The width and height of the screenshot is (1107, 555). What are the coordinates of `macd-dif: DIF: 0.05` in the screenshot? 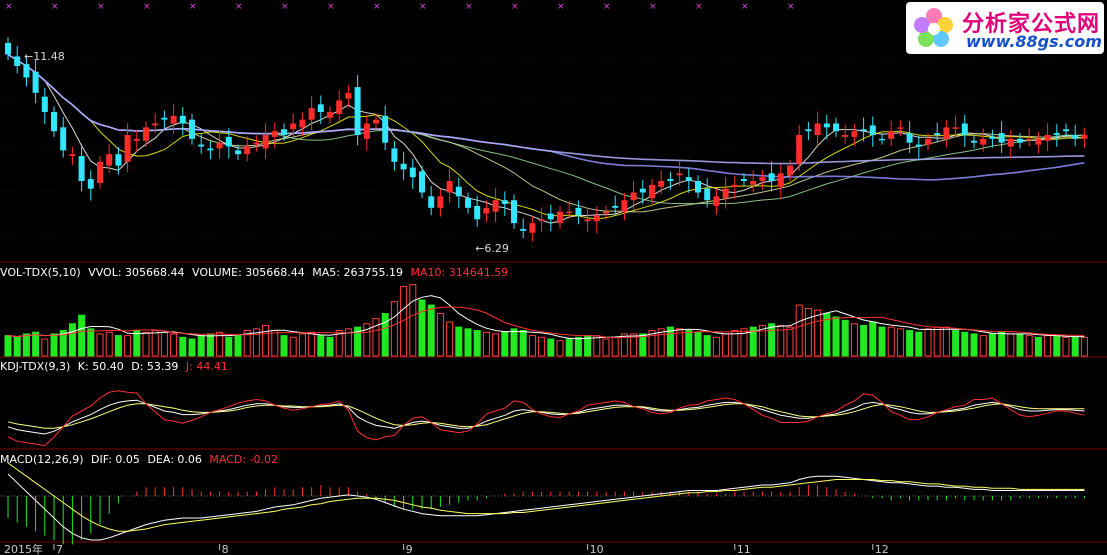 It's located at (115, 459).